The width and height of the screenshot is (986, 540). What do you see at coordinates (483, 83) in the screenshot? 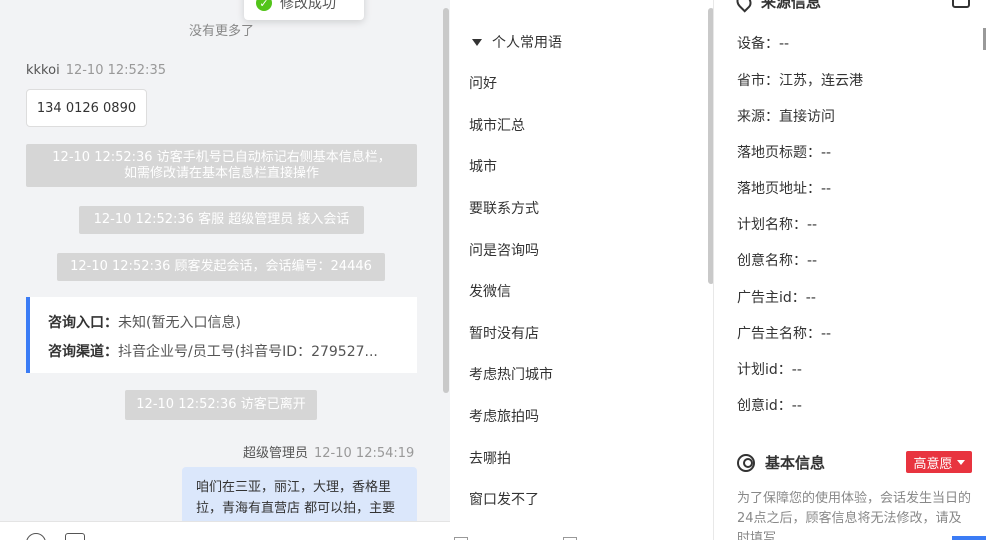
I see `phrase-item: 问好` at bounding box center [483, 83].